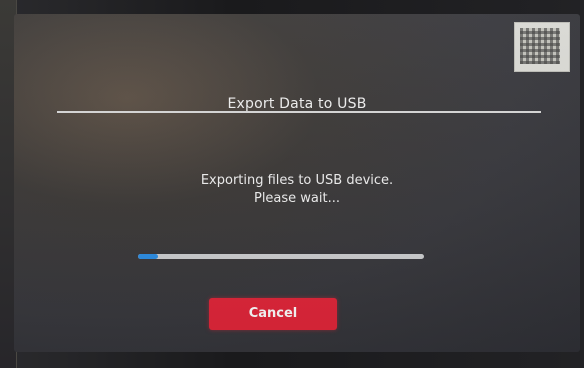  I want to click on qr-code-icon, so click(540, 46).